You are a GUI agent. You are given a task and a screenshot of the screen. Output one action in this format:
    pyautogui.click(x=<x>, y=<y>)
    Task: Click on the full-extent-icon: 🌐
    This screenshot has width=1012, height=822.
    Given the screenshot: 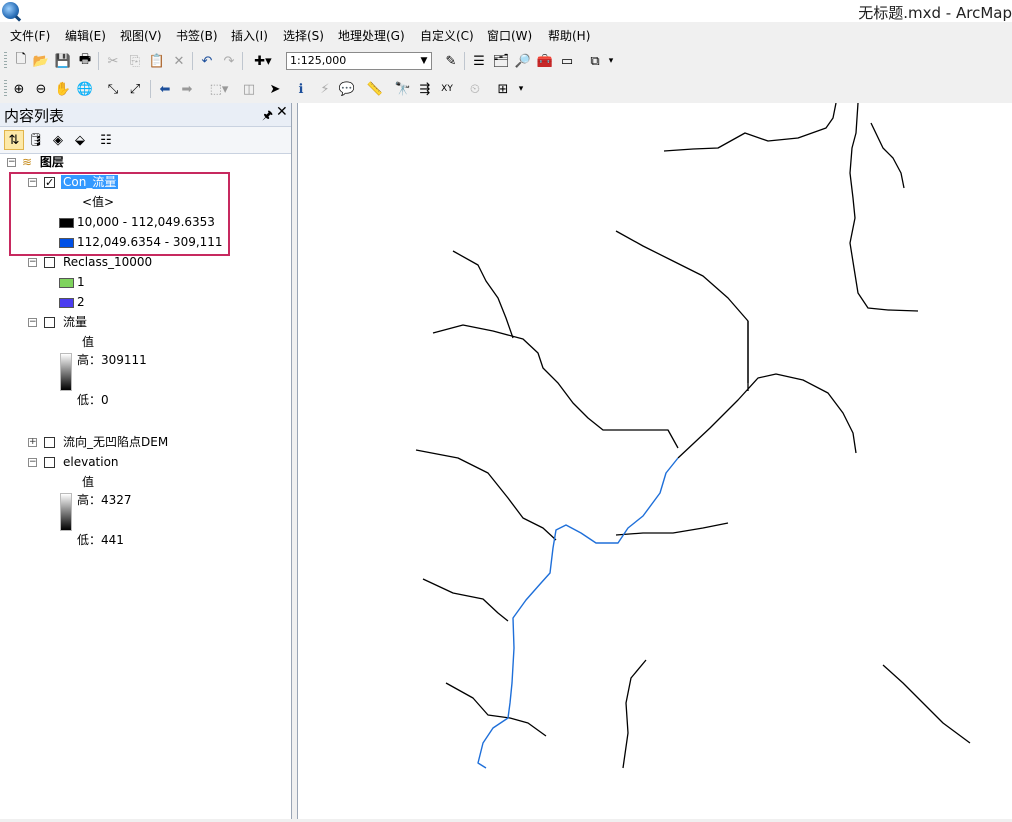 What is the action you would take?
    pyautogui.click(x=85, y=89)
    